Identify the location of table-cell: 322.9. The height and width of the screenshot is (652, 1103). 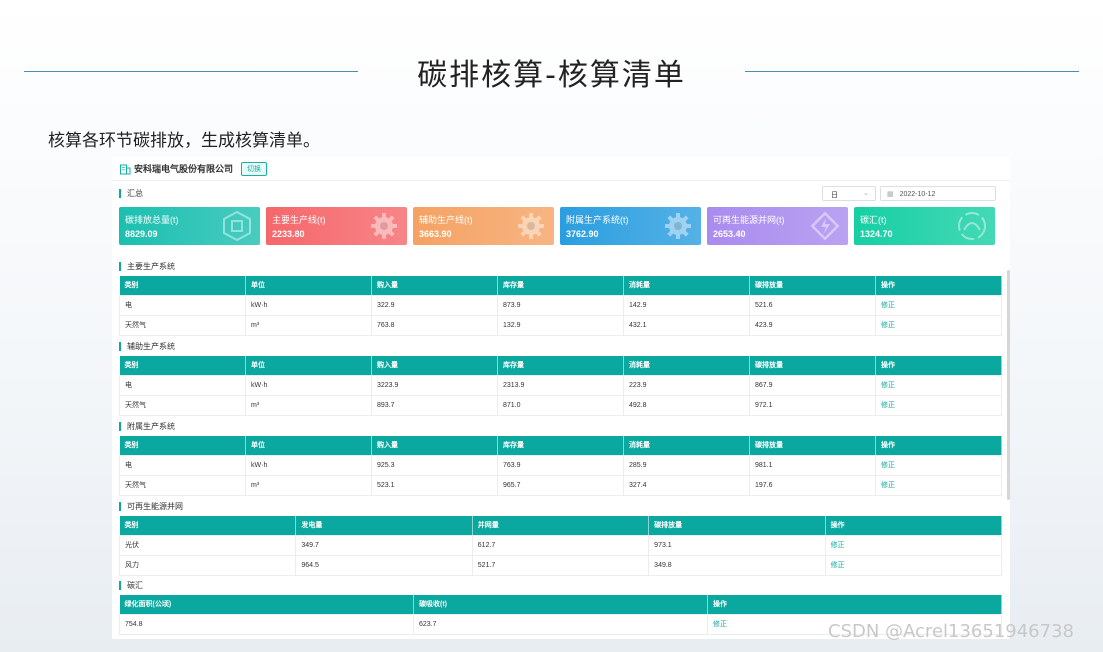
(434, 305).